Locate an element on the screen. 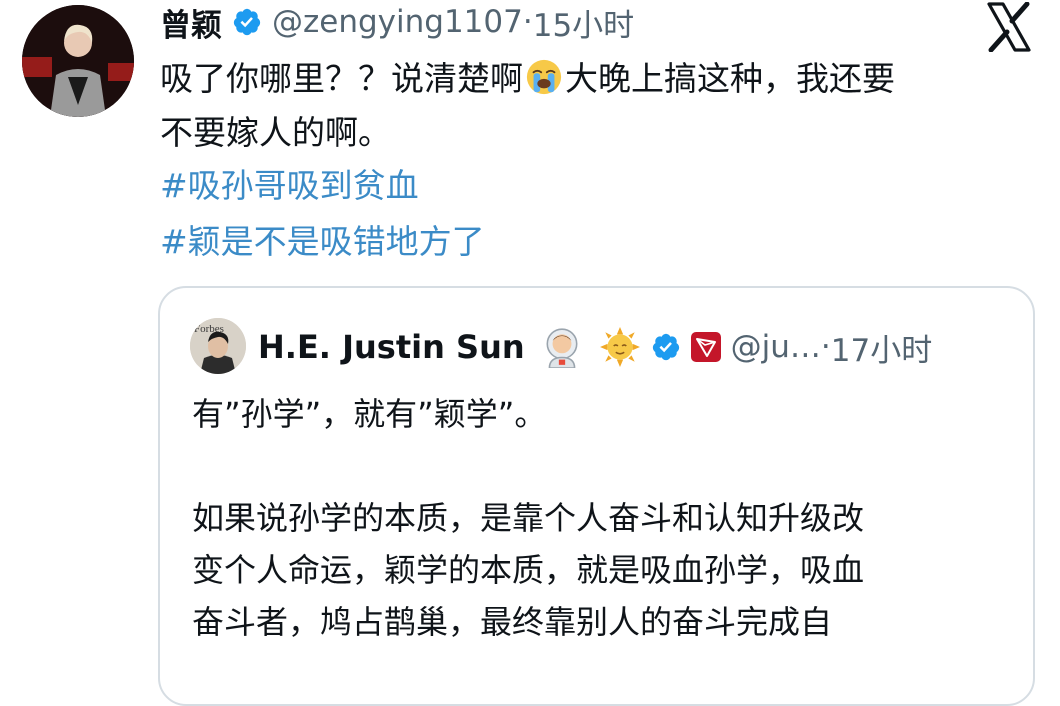 Image resolution: width=1060 pixels, height=706 pixels. tweet-text-line-2: 不要嫁人的啊。 is located at coordinates (275, 132).